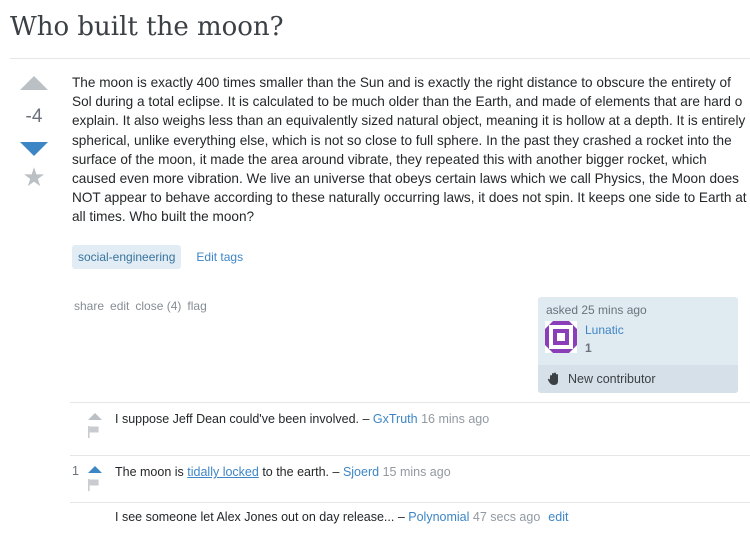 This screenshot has width=750, height=533. What do you see at coordinates (34, 177) in the screenshot?
I see `star-icon: ★` at bounding box center [34, 177].